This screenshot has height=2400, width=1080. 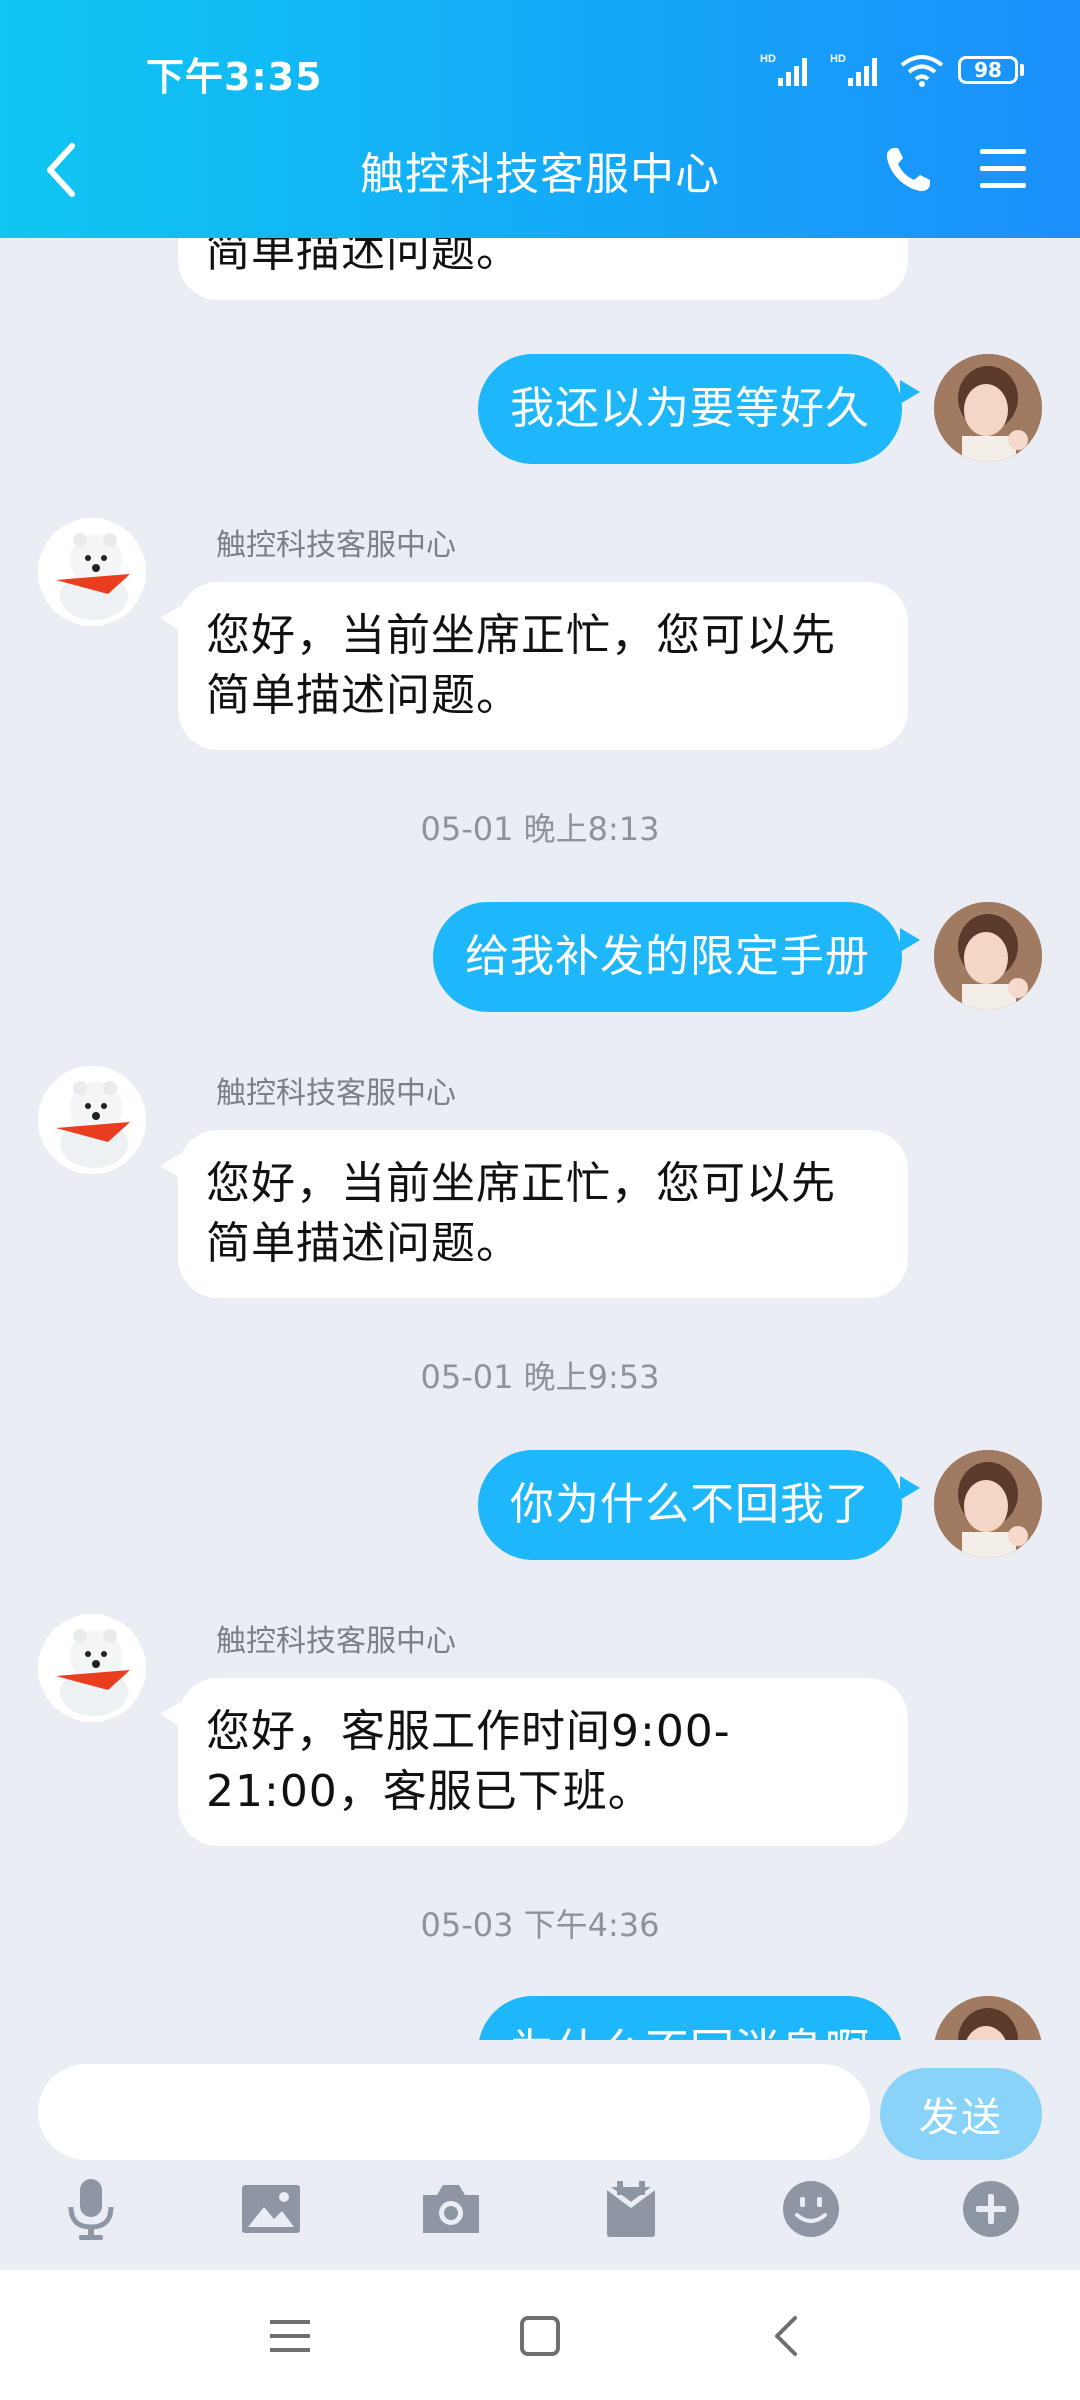 What do you see at coordinates (91, 2209) in the screenshot?
I see `microphone-icon` at bounding box center [91, 2209].